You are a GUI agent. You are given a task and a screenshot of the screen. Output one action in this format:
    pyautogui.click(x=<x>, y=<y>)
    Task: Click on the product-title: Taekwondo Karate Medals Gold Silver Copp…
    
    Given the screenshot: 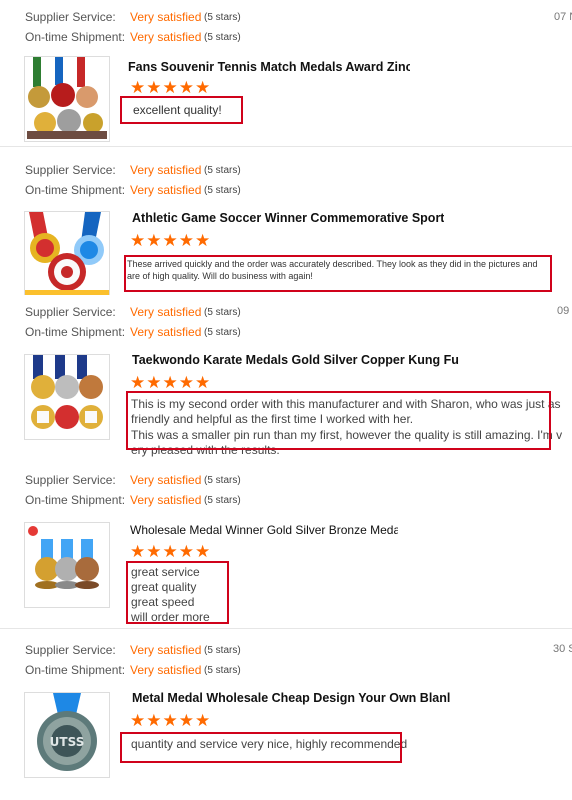 What is the action you would take?
    pyautogui.click(x=297, y=360)
    